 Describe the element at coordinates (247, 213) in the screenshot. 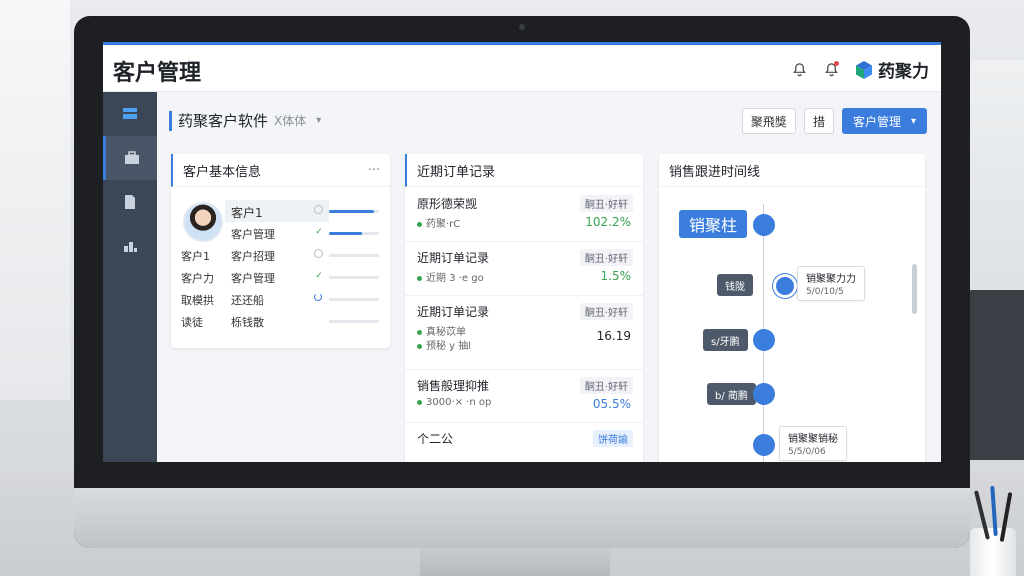

I see `info-value: 客户1` at that location.